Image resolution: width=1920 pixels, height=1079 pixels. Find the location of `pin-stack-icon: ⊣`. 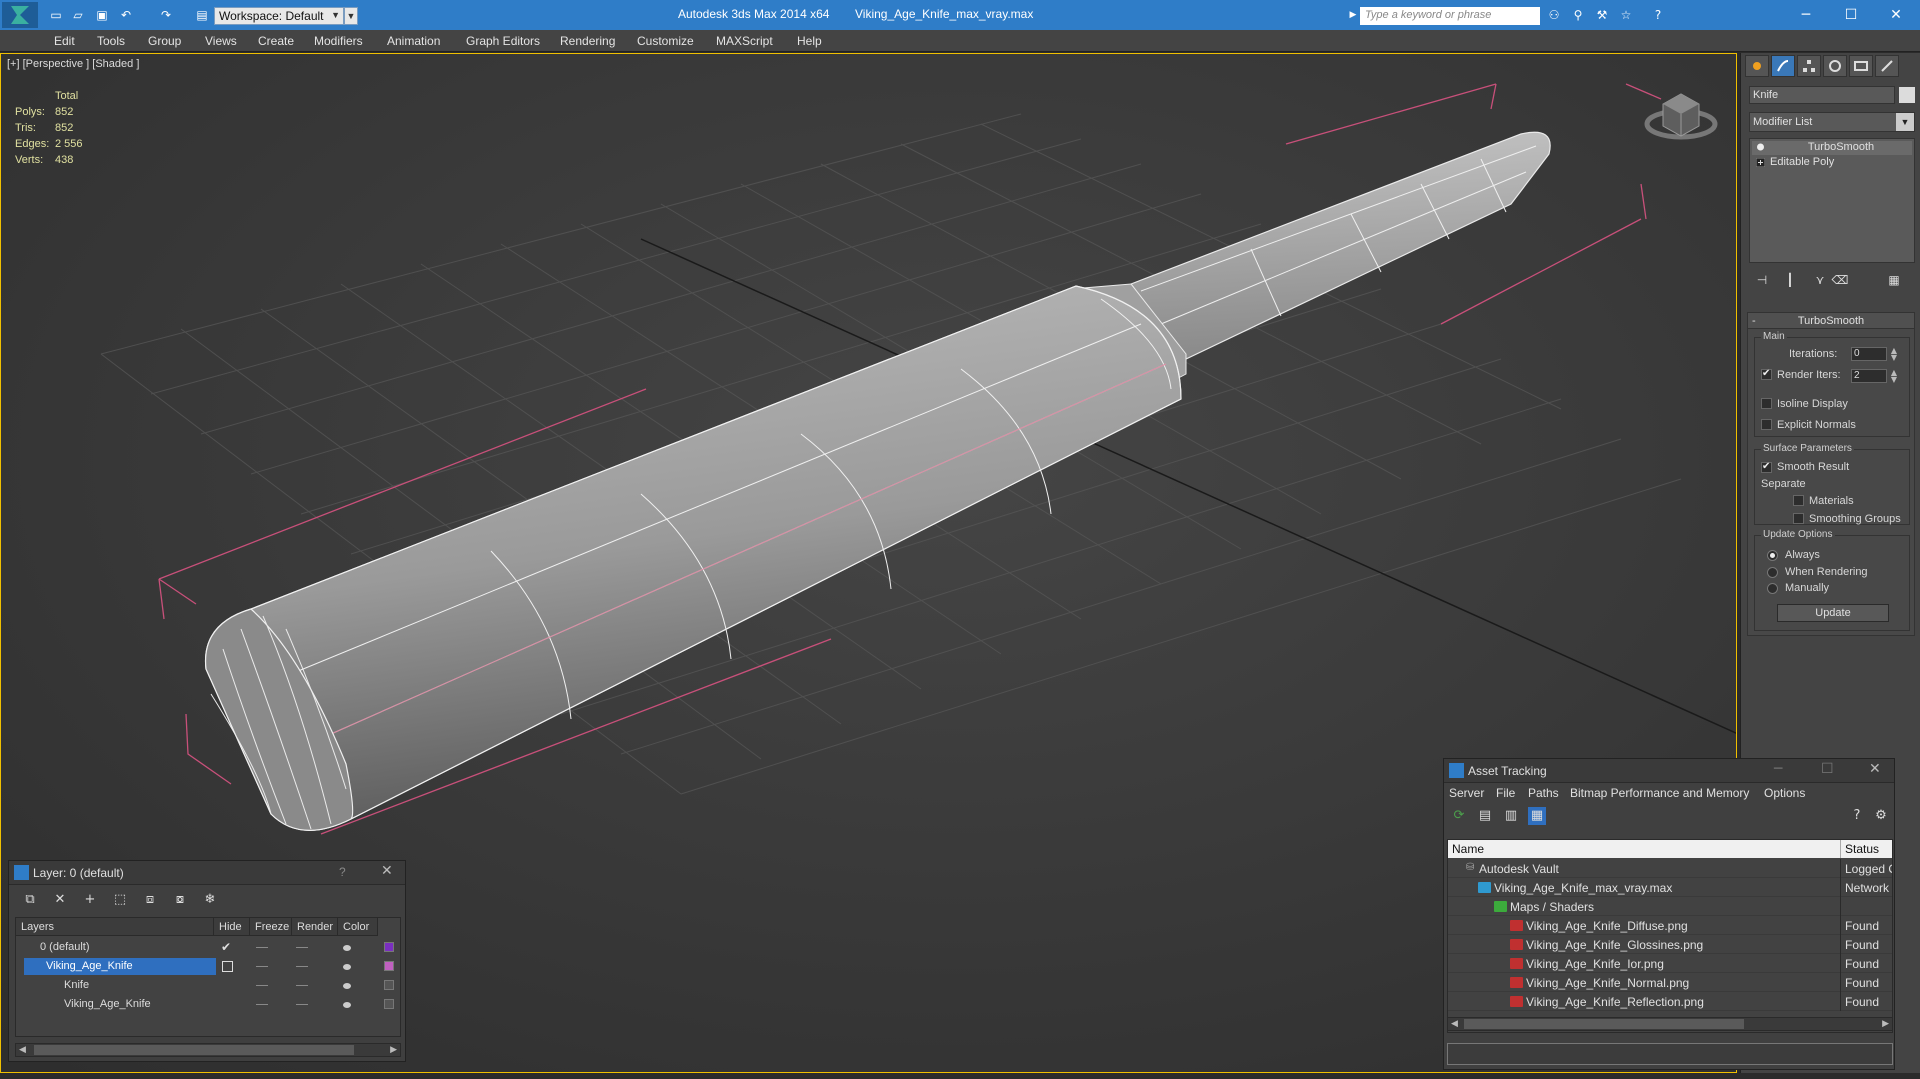

pin-stack-icon: ⊣ is located at coordinates (1762, 280).